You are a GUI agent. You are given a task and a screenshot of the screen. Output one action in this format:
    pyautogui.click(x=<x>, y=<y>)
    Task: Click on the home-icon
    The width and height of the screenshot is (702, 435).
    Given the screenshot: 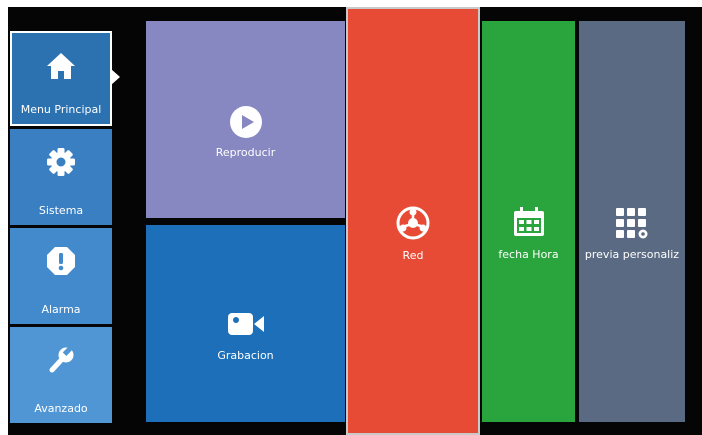 What is the action you would take?
    pyautogui.click(x=61, y=66)
    